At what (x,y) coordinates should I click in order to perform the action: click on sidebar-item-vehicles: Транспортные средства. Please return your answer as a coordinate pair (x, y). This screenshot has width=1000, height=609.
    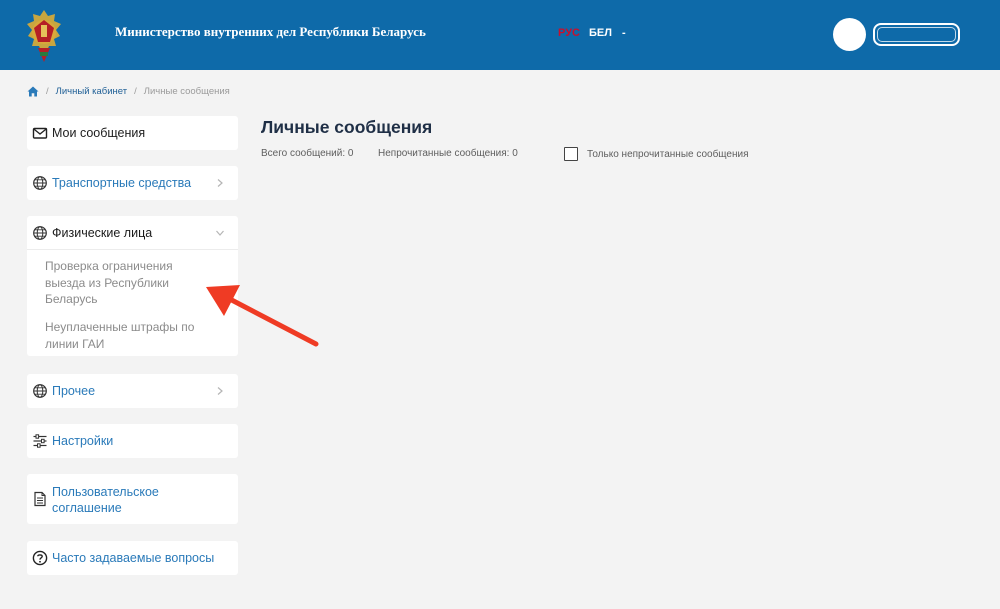
    Looking at the image, I should click on (132, 183).